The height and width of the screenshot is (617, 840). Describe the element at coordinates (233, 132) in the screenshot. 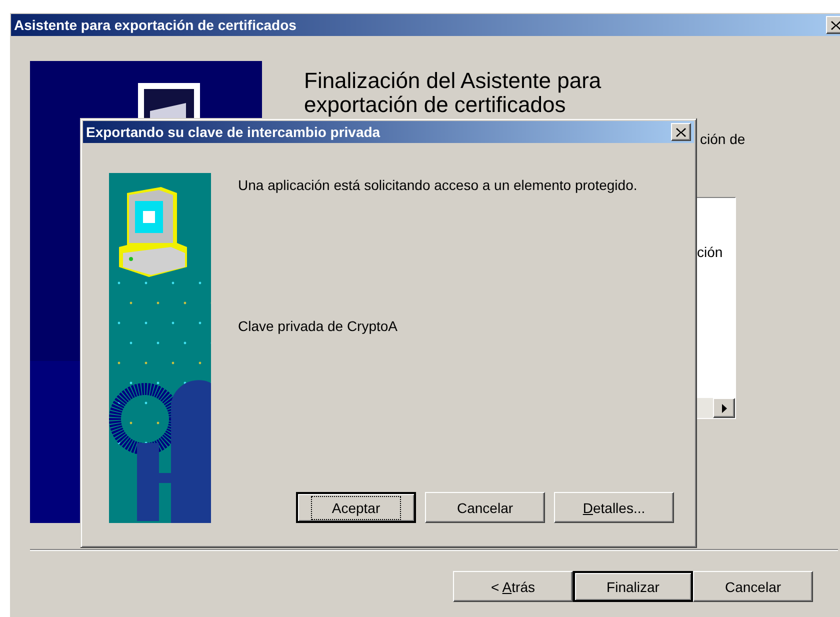

I see `dialog-title: Exportando su clave de intercambio privada` at that location.